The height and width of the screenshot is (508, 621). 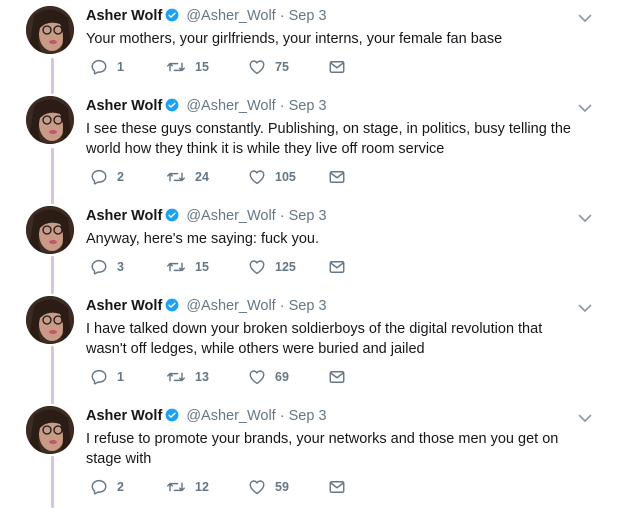 I want to click on retweet-count: 24, so click(x=202, y=177).